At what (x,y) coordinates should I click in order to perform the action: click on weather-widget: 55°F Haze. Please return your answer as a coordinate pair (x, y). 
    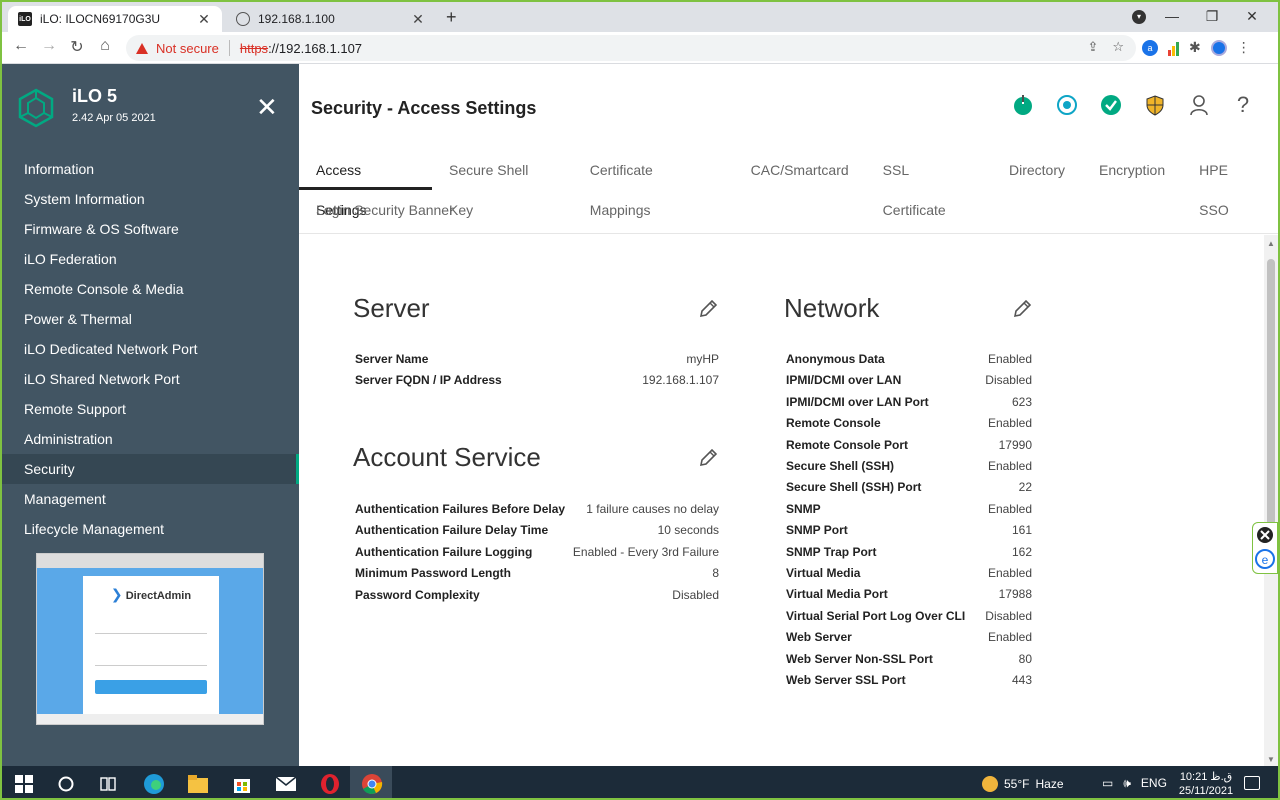
    Looking at the image, I should click on (1023, 784).